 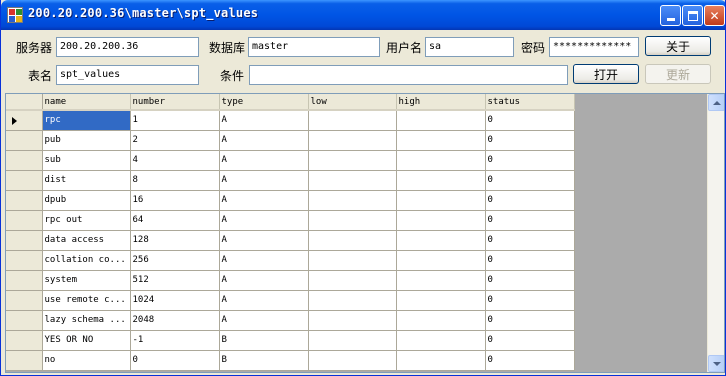 What do you see at coordinates (606, 74) in the screenshot?
I see `open-button: 打开` at bounding box center [606, 74].